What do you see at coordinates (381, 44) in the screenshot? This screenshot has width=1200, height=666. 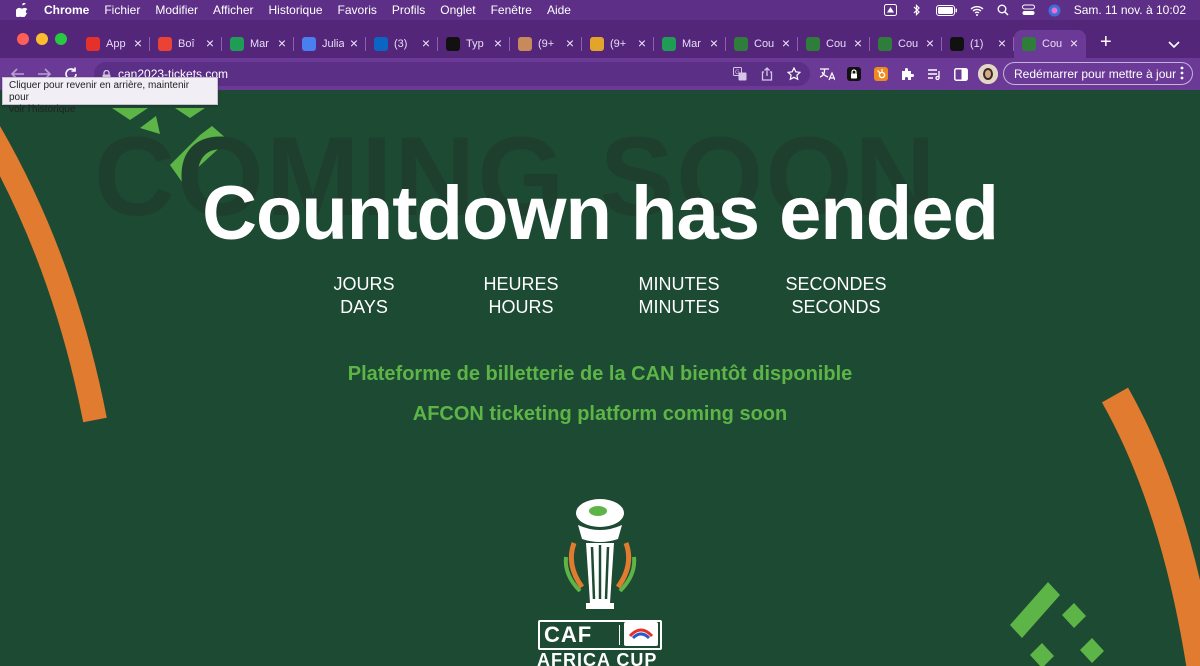 I see `linkedin-icon` at bounding box center [381, 44].